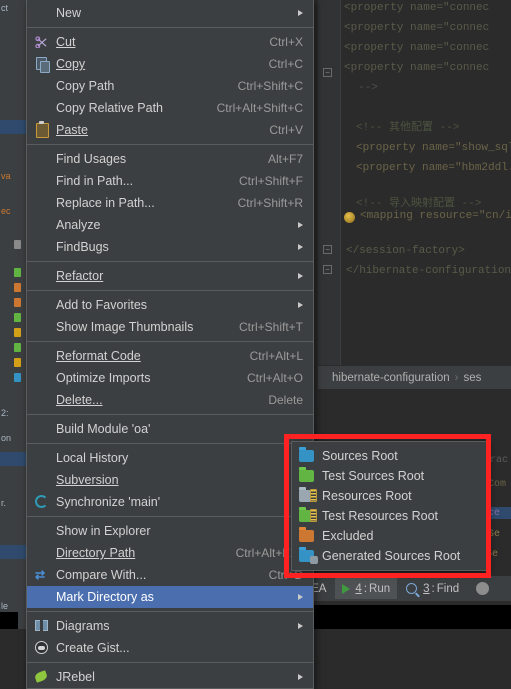 The width and height of the screenshot is (511, 689). Describe the element at coordinates (170, 356) in the screenshot. I see `menu-item-reformat-code: Reformat Code Ctrl+Alt+L` at that location.